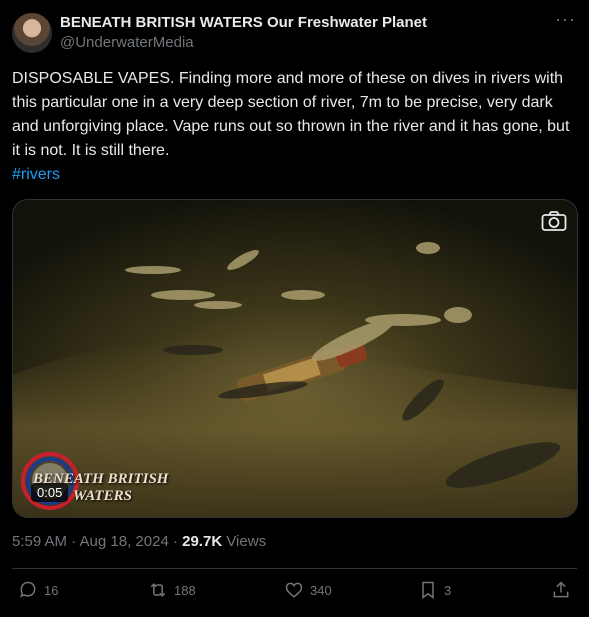  I want to click on bookmark-icon, so click(428, 590).